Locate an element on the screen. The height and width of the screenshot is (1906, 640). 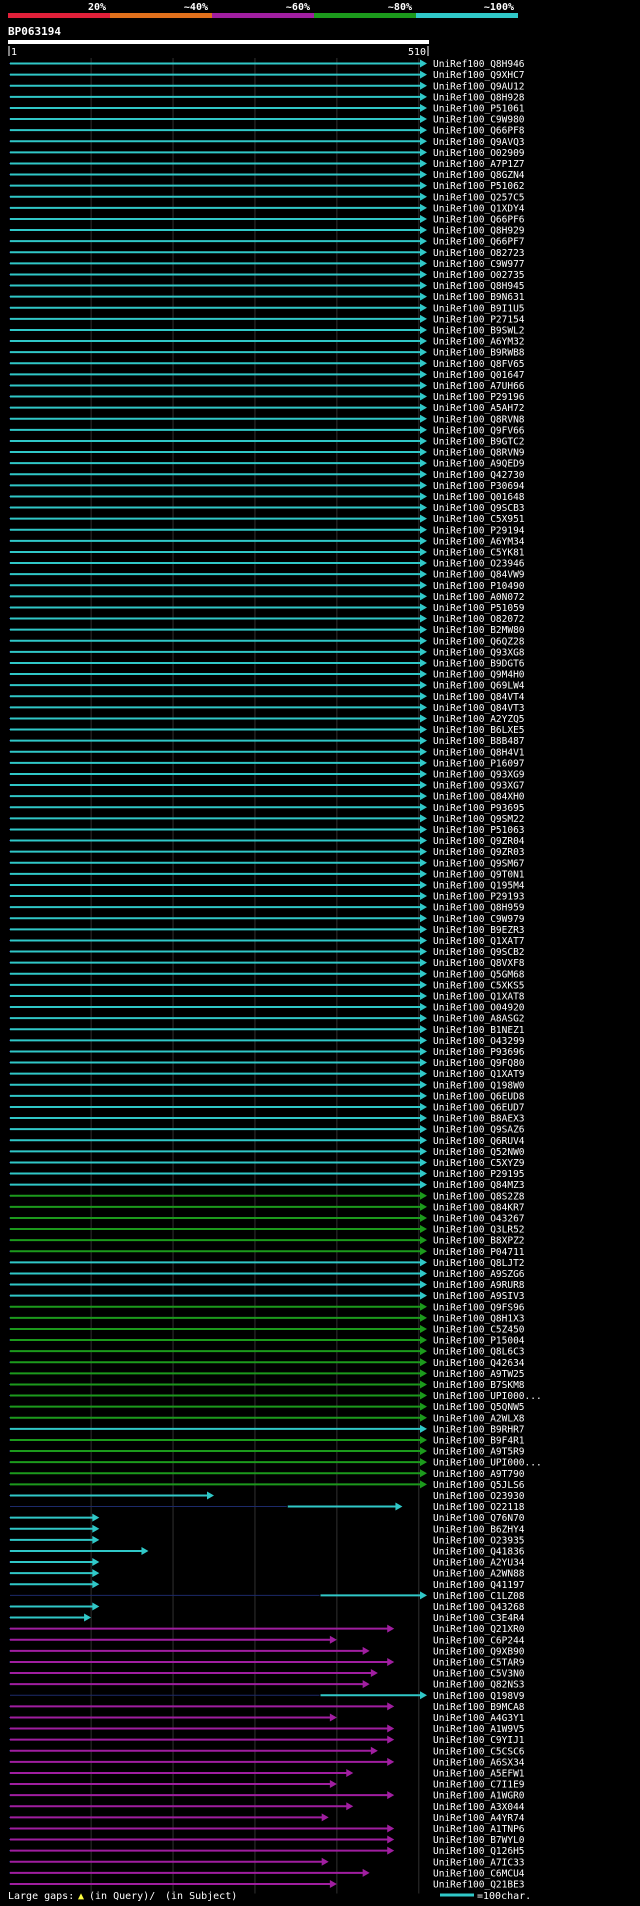
chart-title: BP063194 is located at coordinates (34, 31).